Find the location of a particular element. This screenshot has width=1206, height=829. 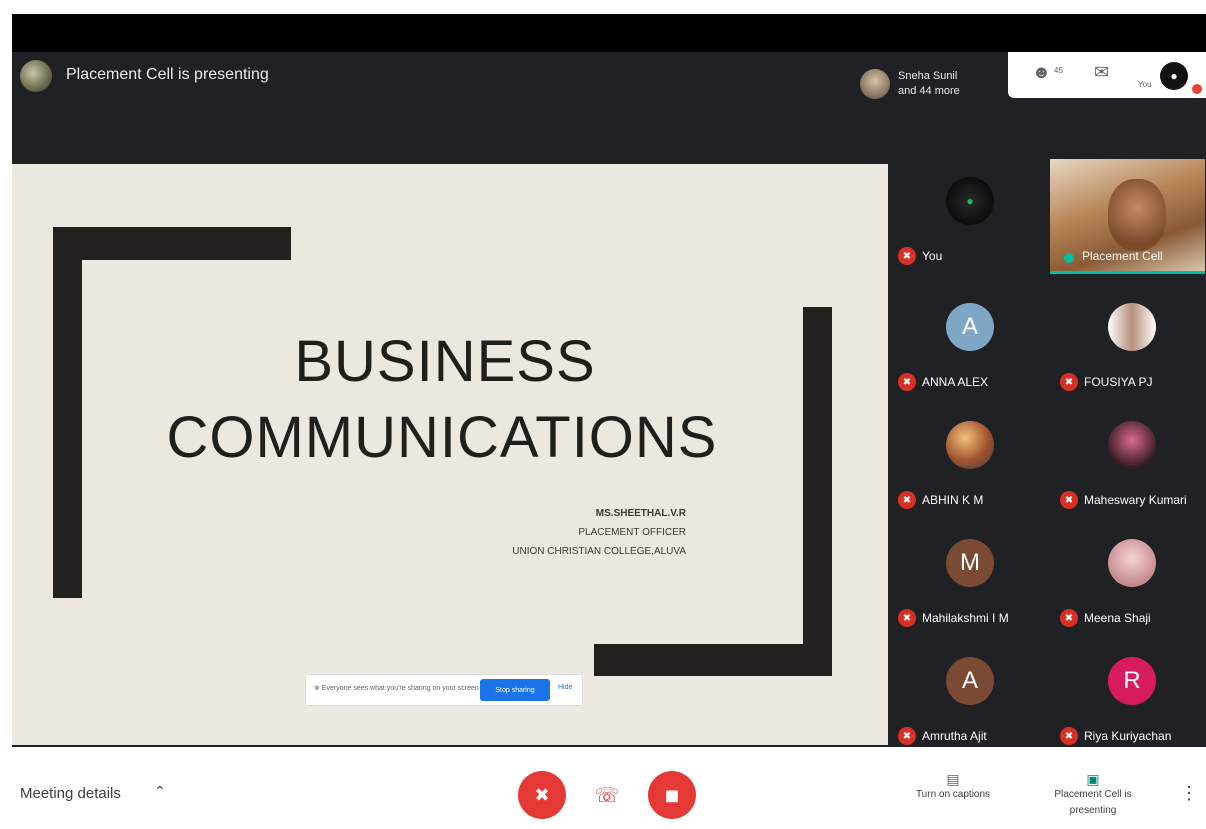

stop-sharing-button: Stop sharing is located at coordinates (515, 690).